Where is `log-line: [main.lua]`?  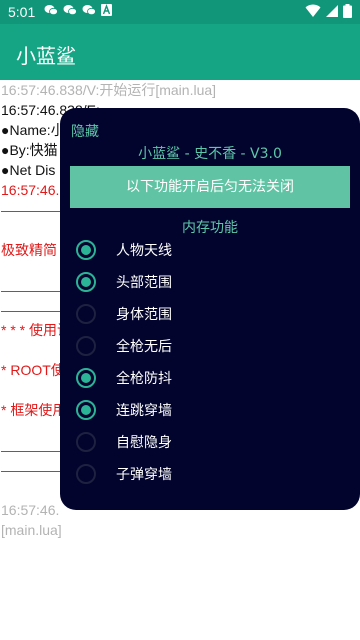 log-line: [main.lua] is located at coordinates (31, 530).